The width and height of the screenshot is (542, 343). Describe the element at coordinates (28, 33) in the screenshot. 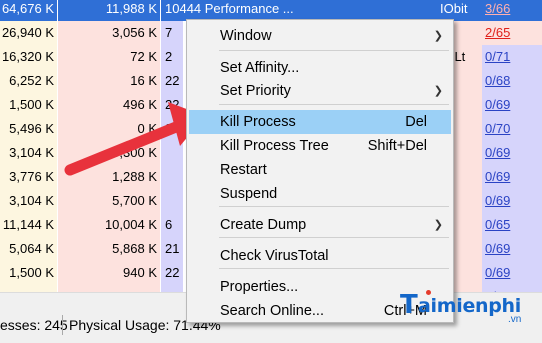

I see `private-bytes-cell: 26,940 K` at that location.